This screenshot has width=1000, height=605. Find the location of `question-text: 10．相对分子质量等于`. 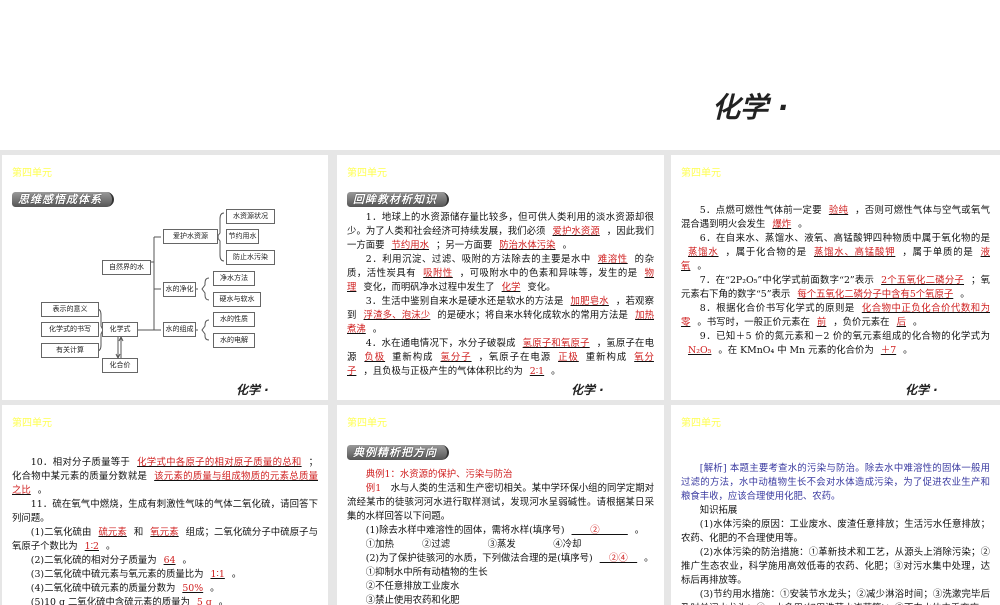

question-text: 10．相对分子质量等于 is located at coordinates (80, 462).